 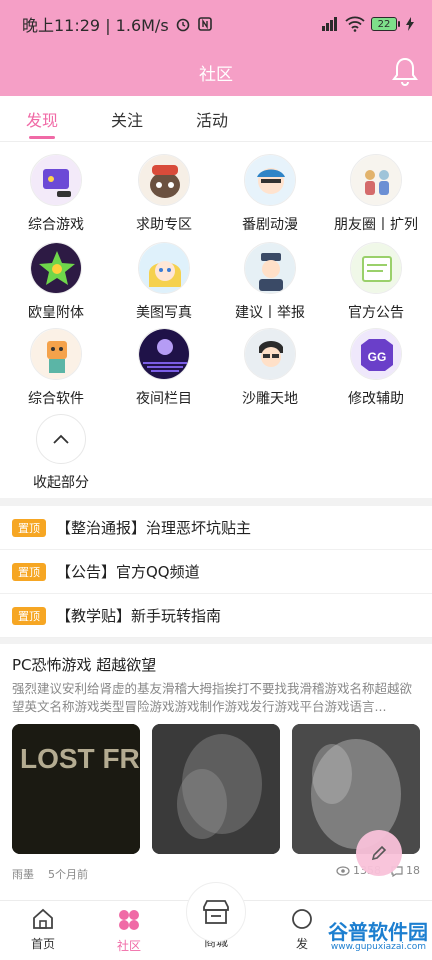 I want to click on category-item: 官方公告, so click(x=376, y=285).